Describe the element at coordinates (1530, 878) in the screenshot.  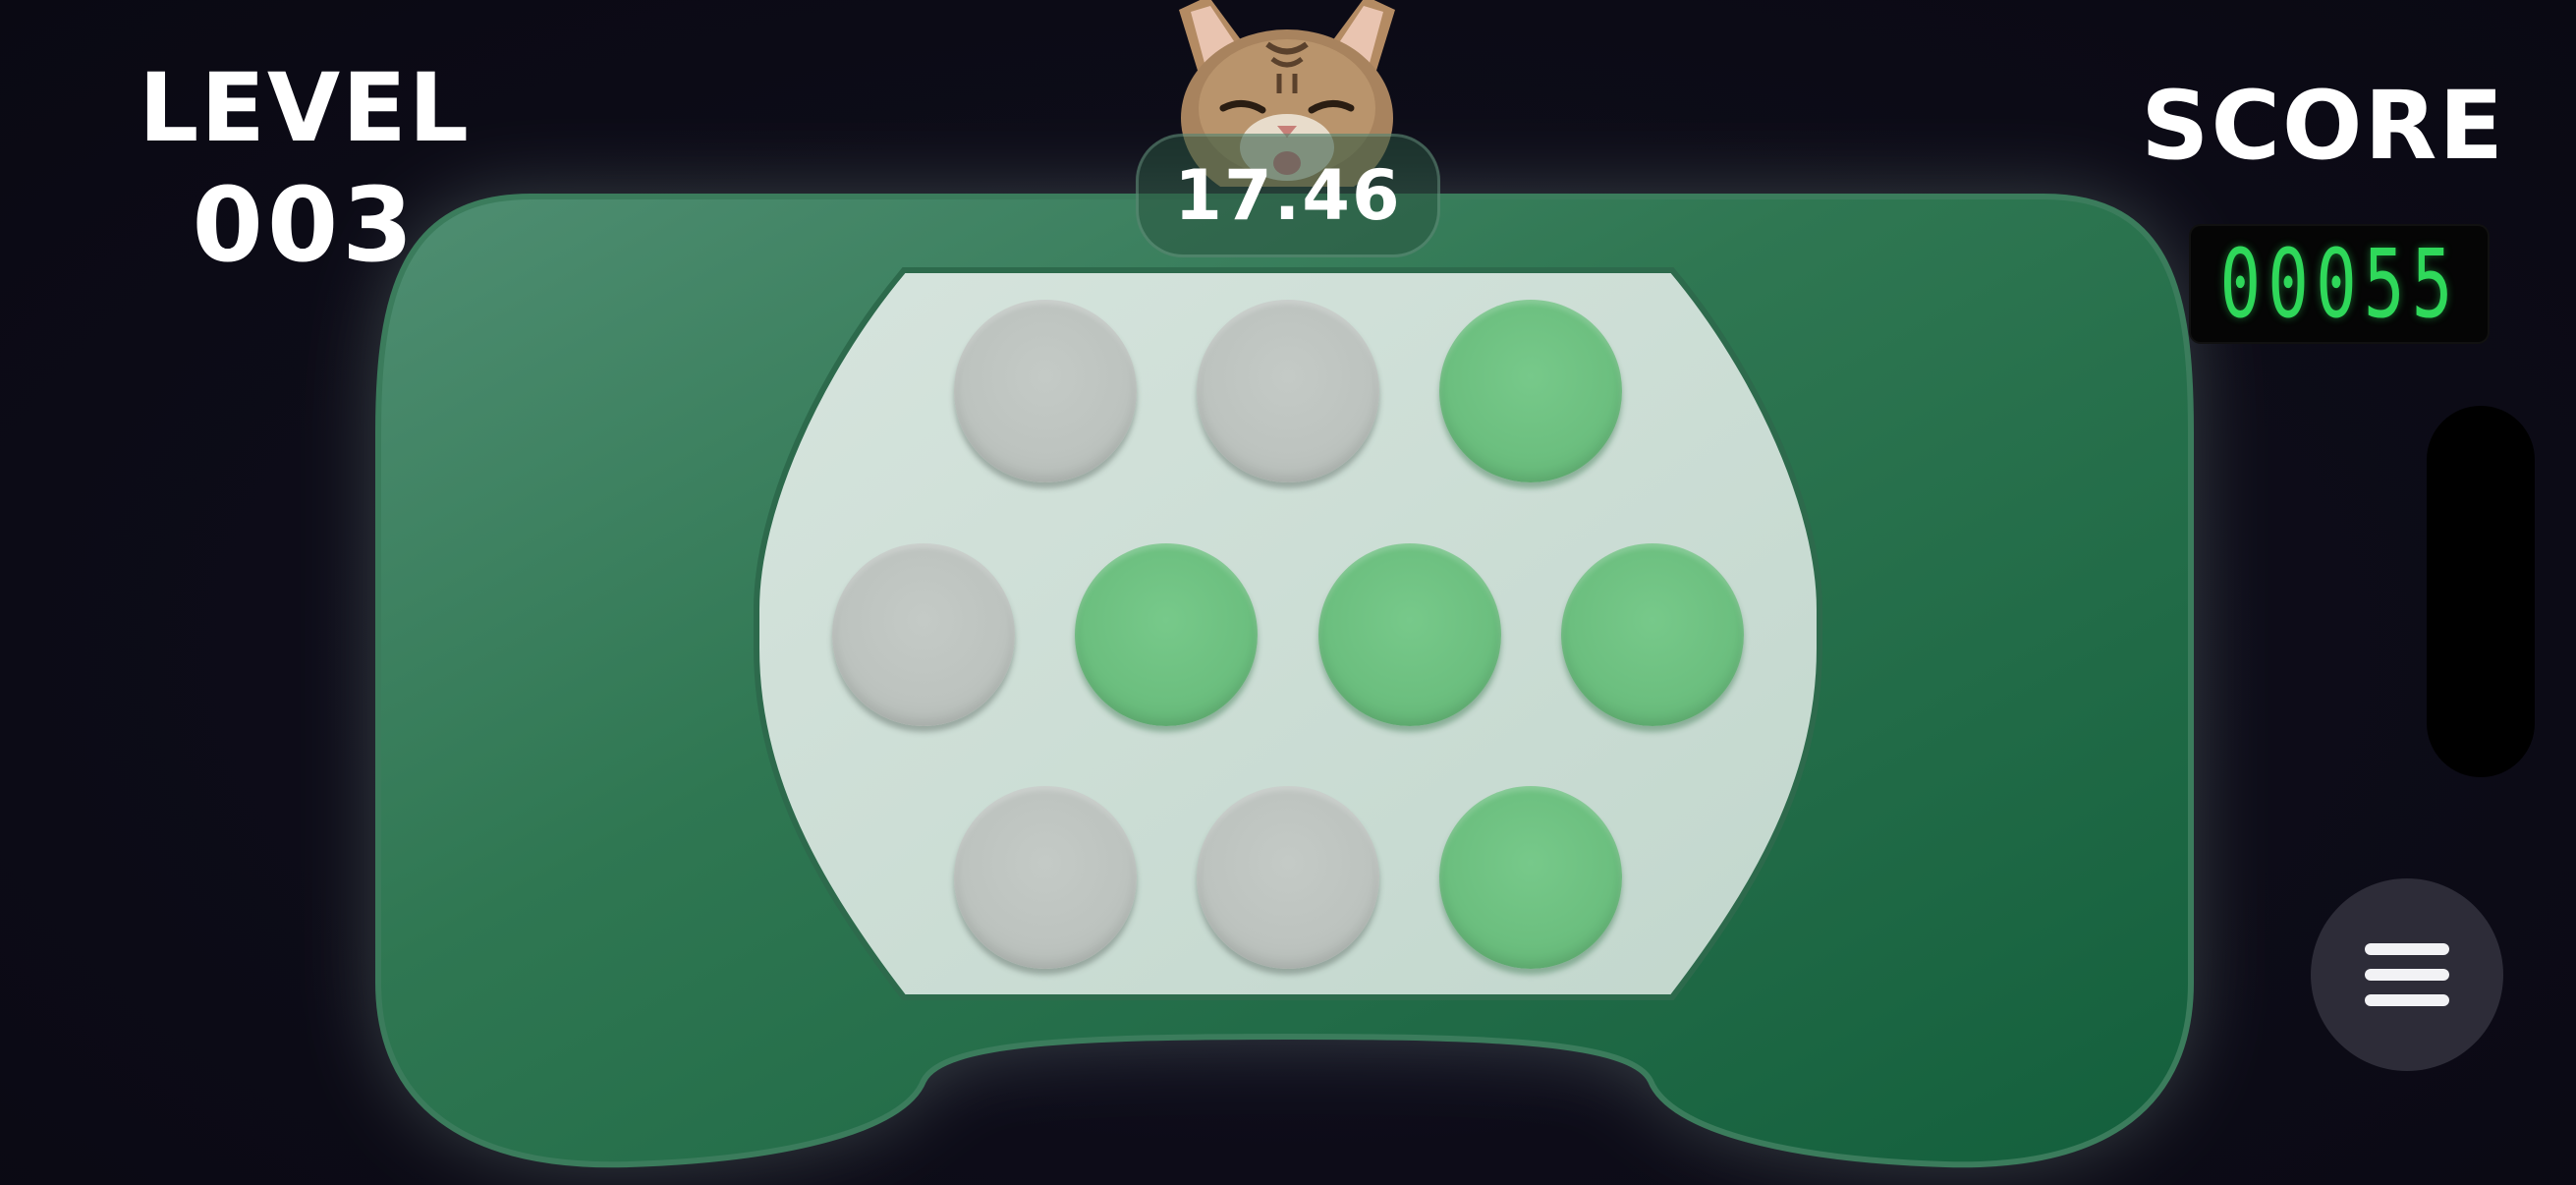
I see `pop-button-r3-c3` at that location.